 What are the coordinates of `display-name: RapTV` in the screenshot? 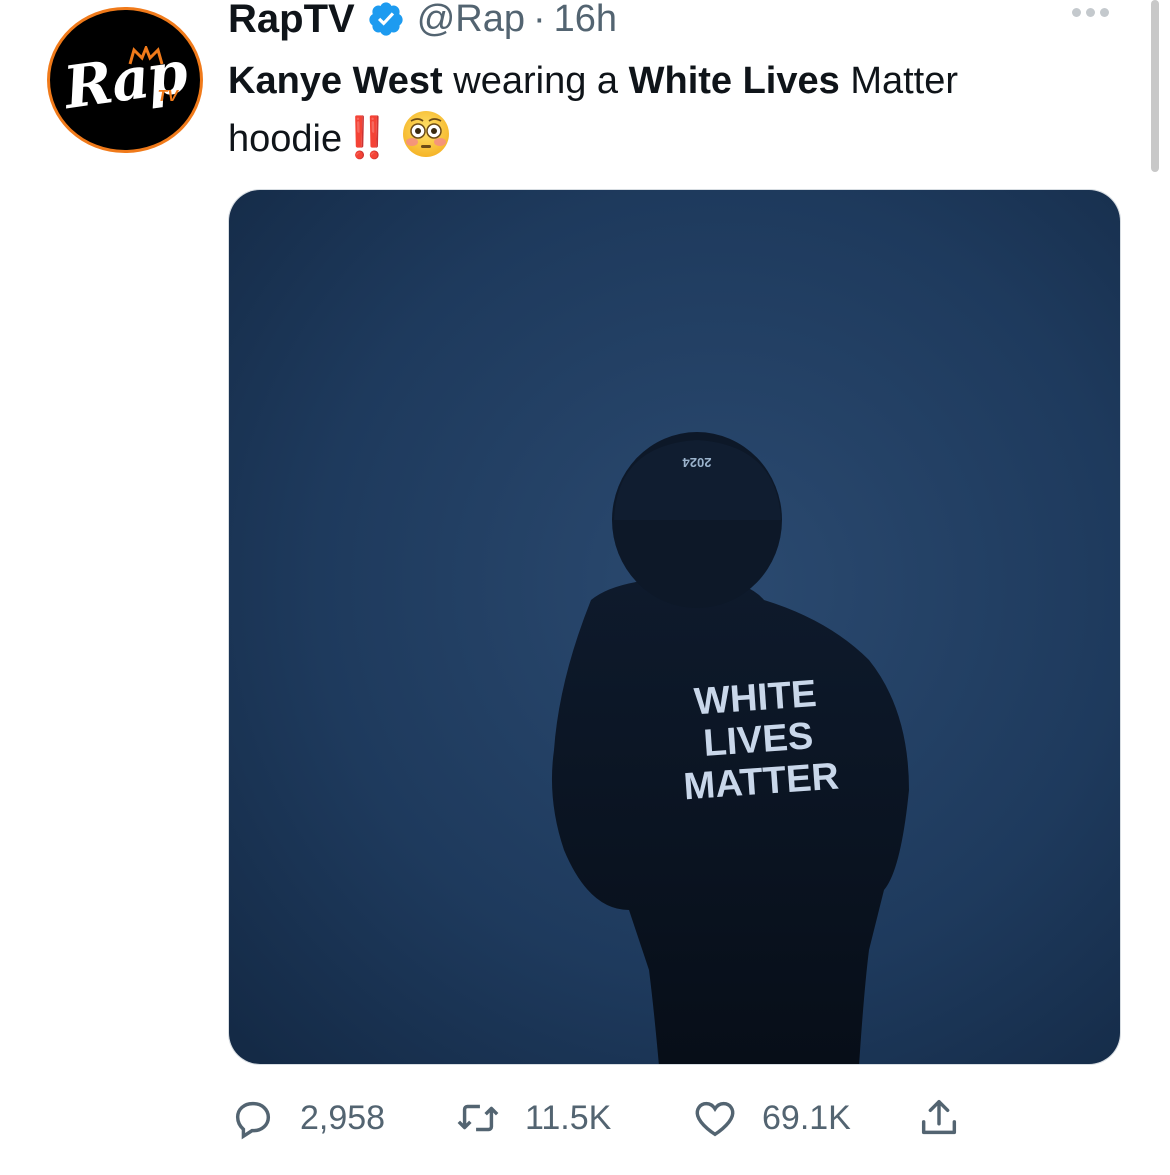 It's located at (291, 21).